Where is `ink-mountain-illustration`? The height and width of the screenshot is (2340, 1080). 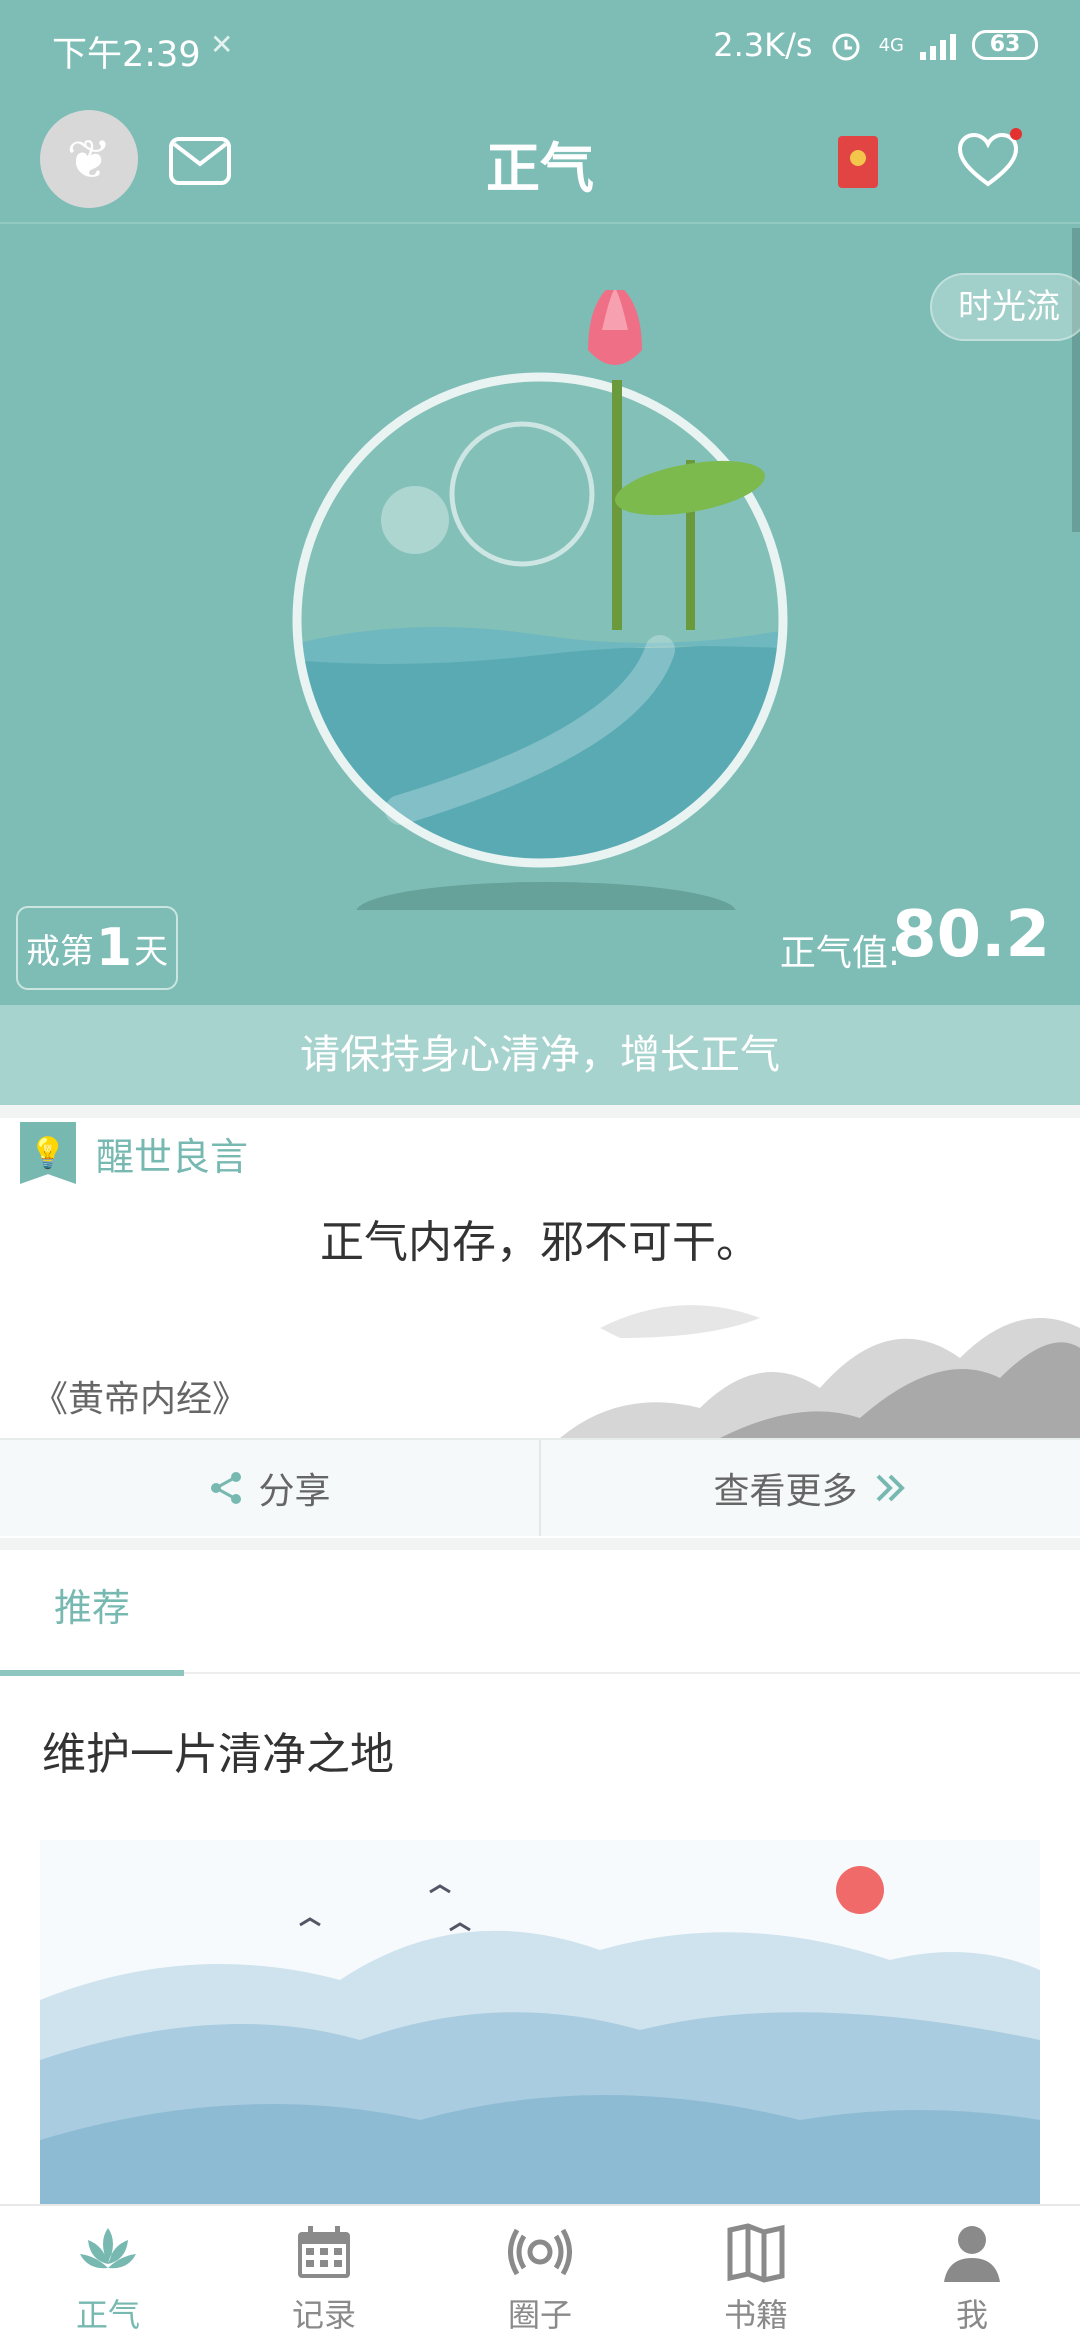 ink-mountain-illustration is located at coordinates (820, 1371).